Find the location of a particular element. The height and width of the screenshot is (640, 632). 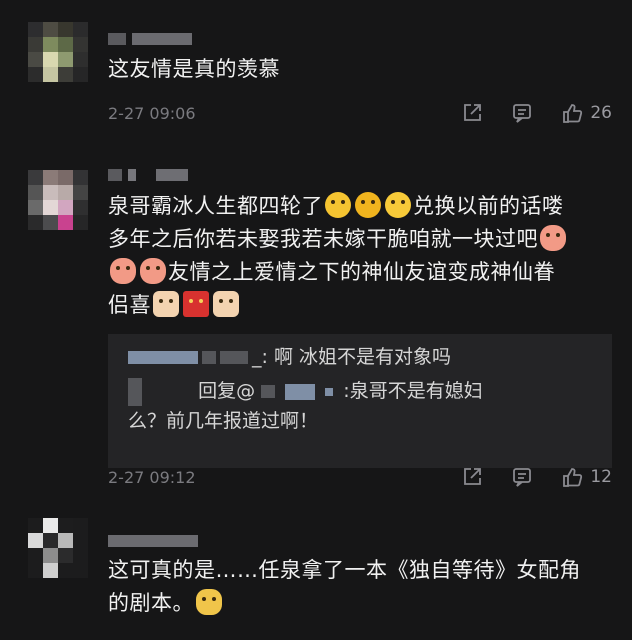

doge-emoji-icon is located at coordinates (209, 602).